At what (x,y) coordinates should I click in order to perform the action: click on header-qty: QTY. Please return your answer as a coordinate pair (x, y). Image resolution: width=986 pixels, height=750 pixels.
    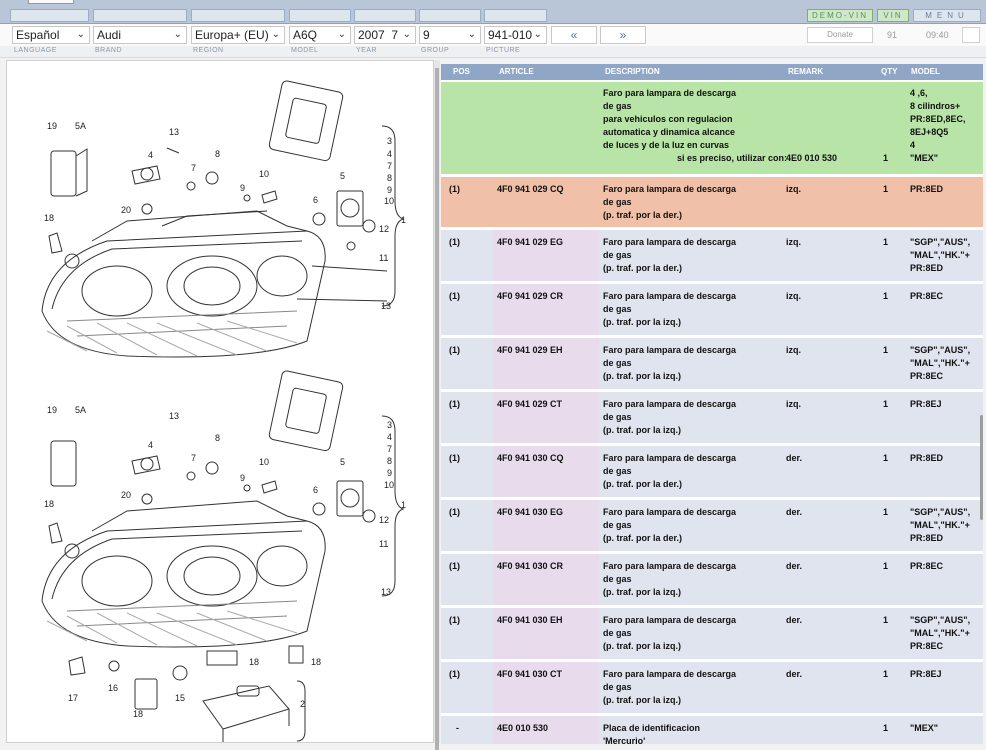
    Looking at the image, I should click on (889, 72).